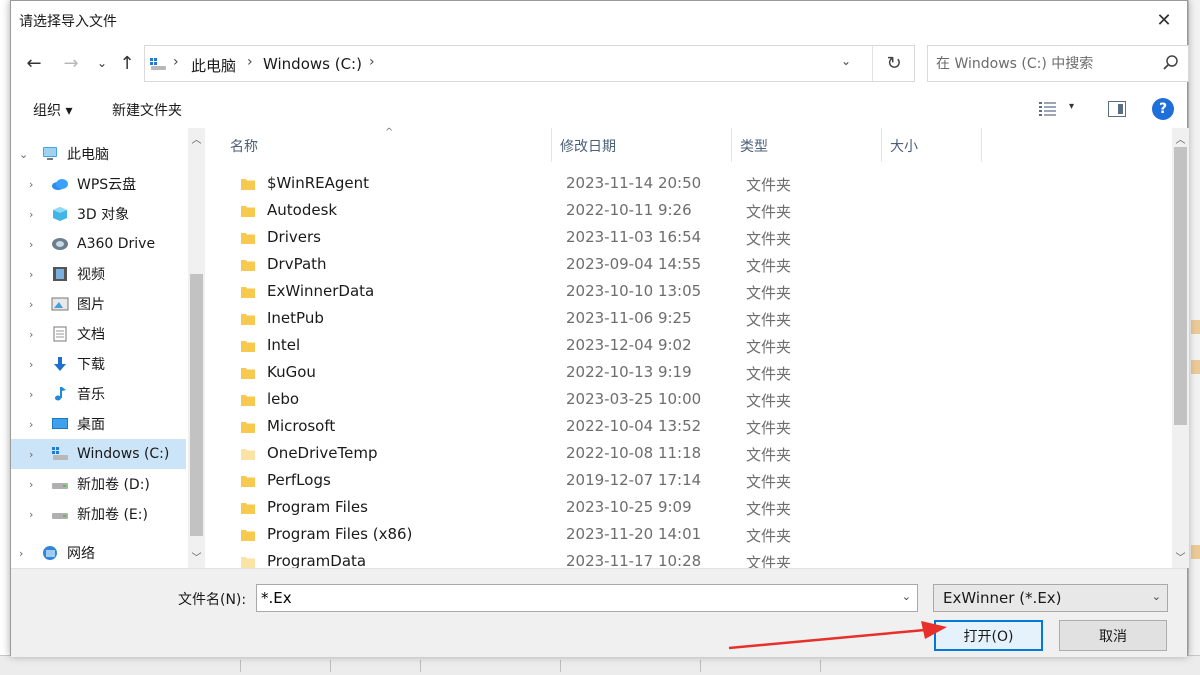 The height and width of the screenshot is (675, 1200). Describe the element at coordinates (692, 507) in the screenshot. I see `file-row: Program Files 2023-10-25 9:09 文件夹` at that location.